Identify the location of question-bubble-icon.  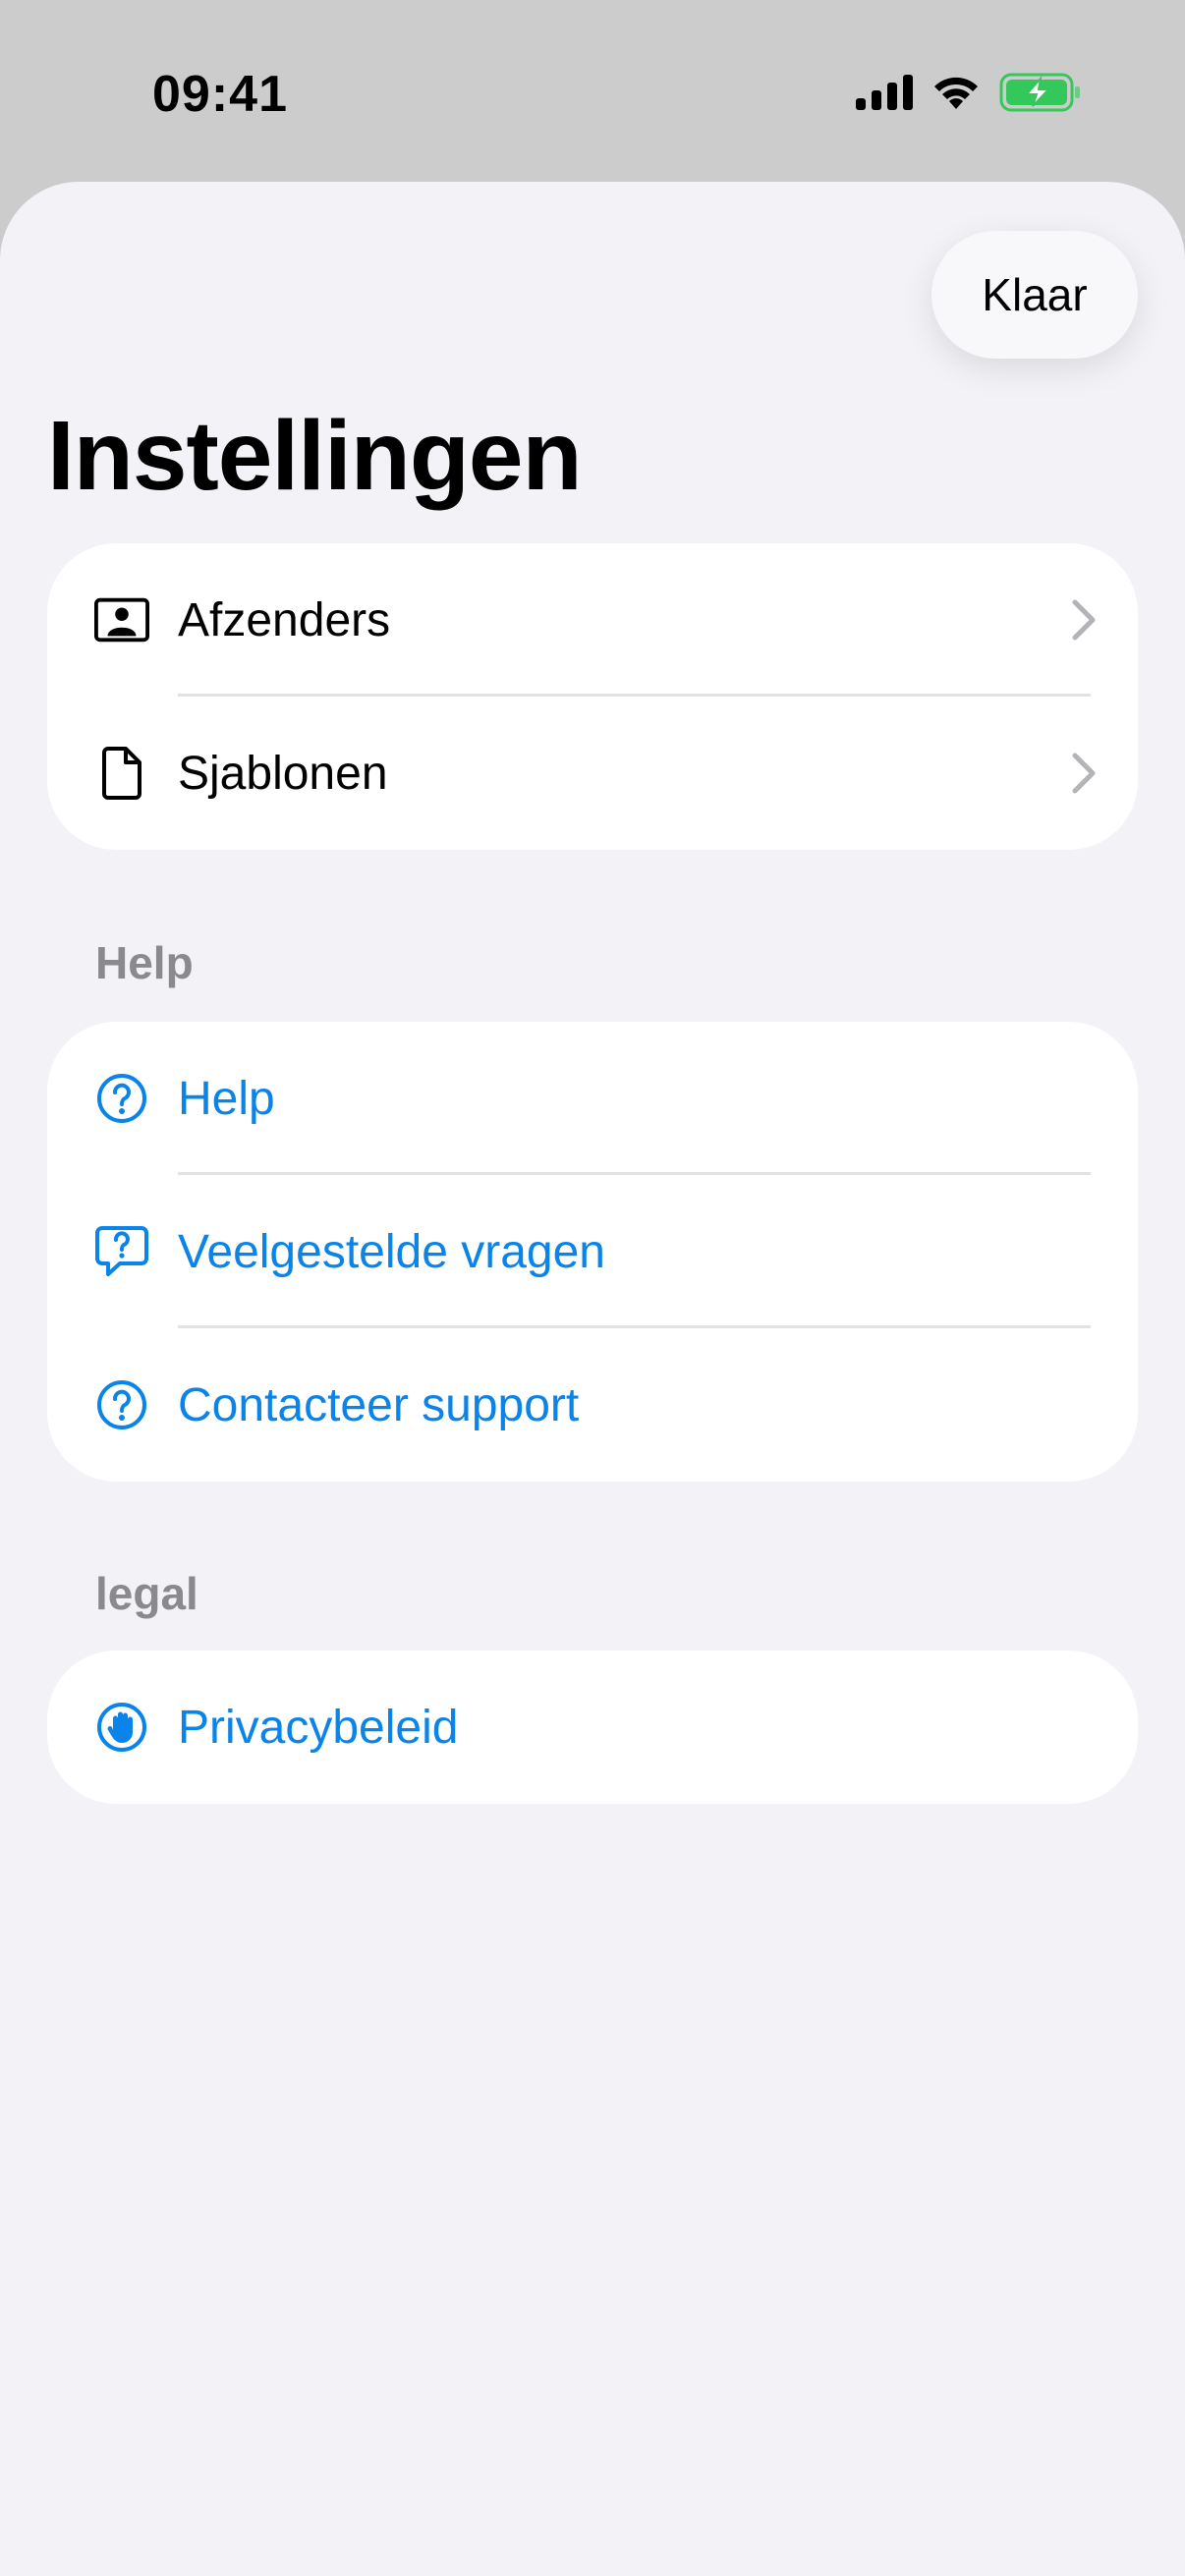
(122, 1251).